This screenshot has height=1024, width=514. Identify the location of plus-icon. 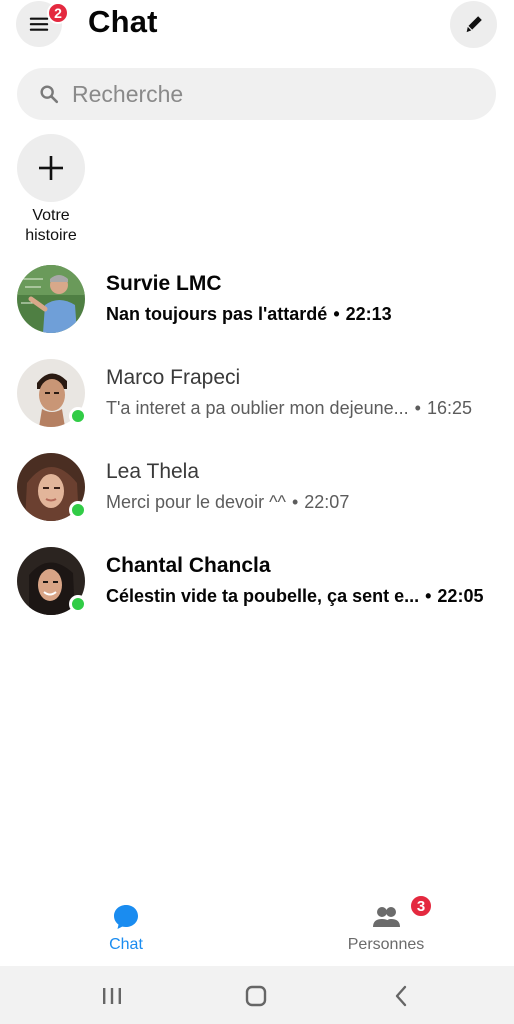
(51, 168).